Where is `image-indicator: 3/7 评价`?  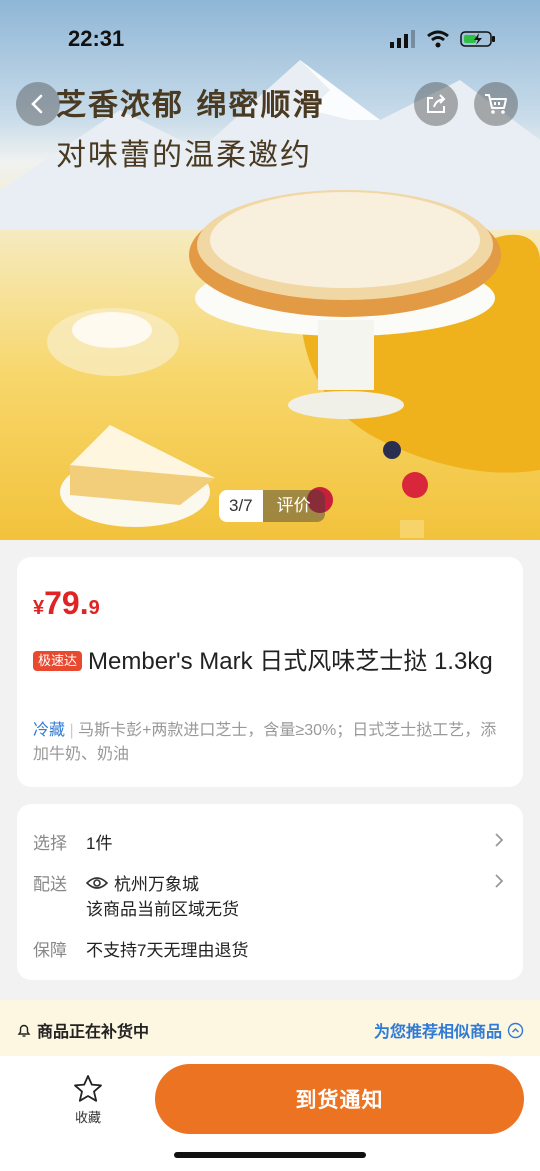
image-indicator: 3/7 评价 is located at coordinates (272, 506).